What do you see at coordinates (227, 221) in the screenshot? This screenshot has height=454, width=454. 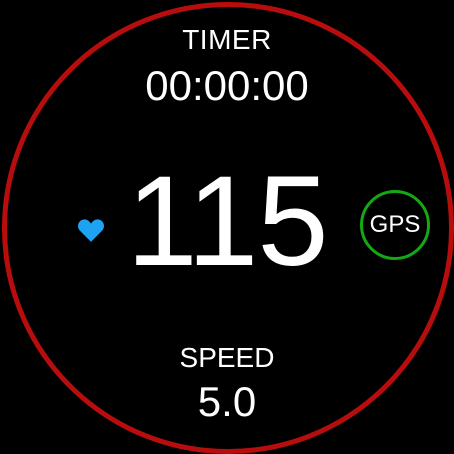 I see `heart-rate-value: 115` at bounding box center [227, 221].